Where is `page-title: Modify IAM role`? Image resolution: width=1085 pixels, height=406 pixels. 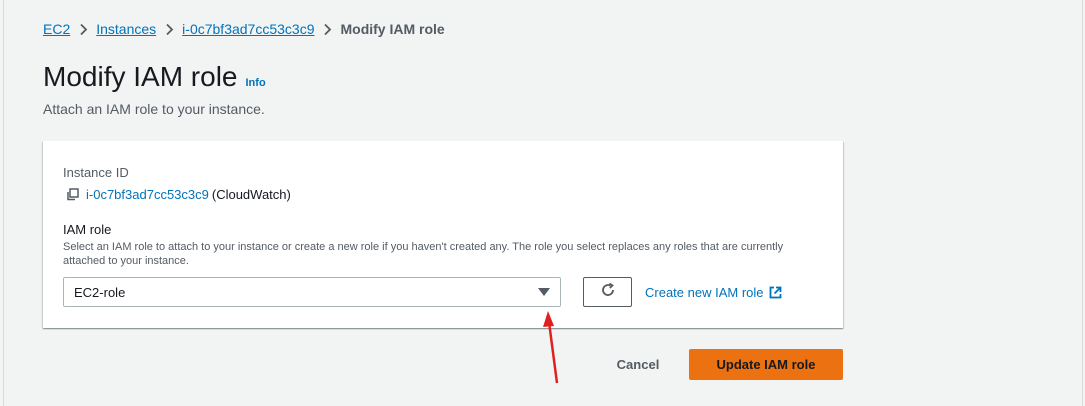 page-title: Modify IAM role is located at coordinates (140, 76).